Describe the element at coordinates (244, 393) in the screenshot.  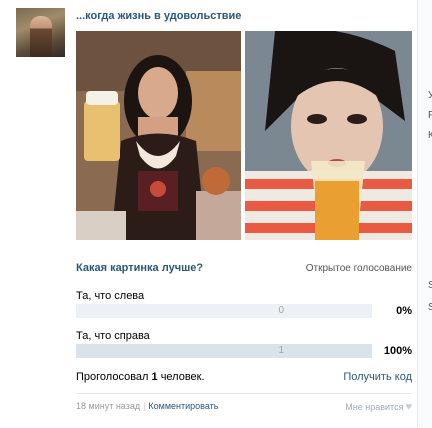
I see `divider` at that location.